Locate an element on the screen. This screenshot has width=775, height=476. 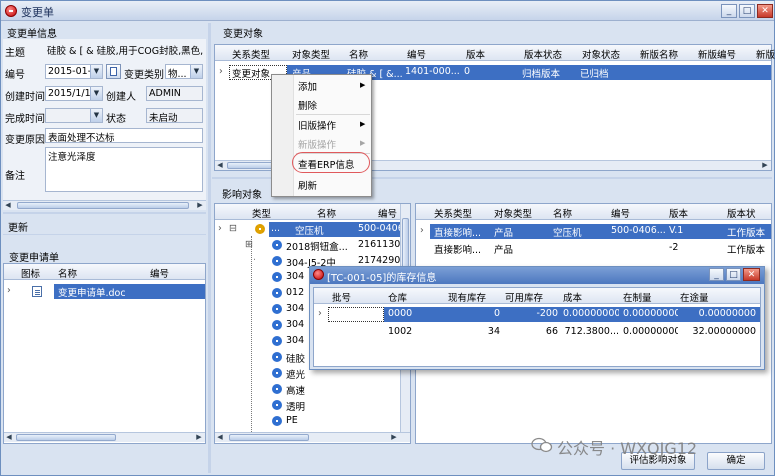
col-header: 仓库 is located at coordinates (397, 297).